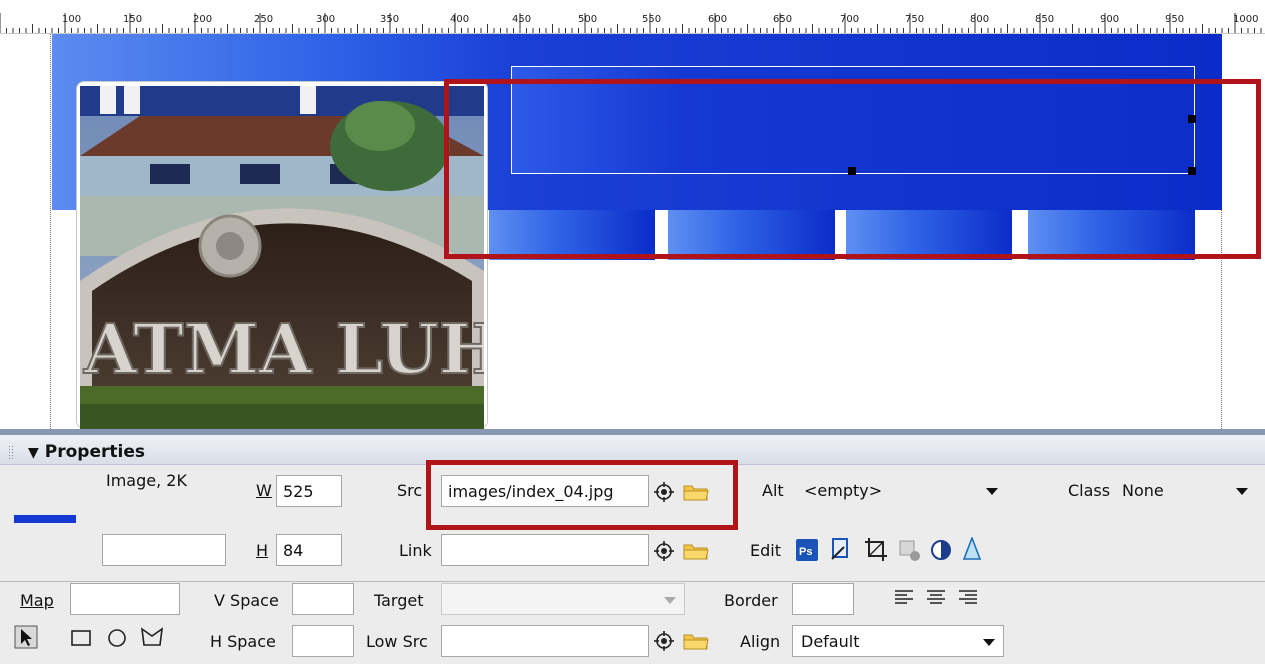  Describe the element at coordinates (582, 495) in the screenshot. I see `annotation-highlight-src` at that location.